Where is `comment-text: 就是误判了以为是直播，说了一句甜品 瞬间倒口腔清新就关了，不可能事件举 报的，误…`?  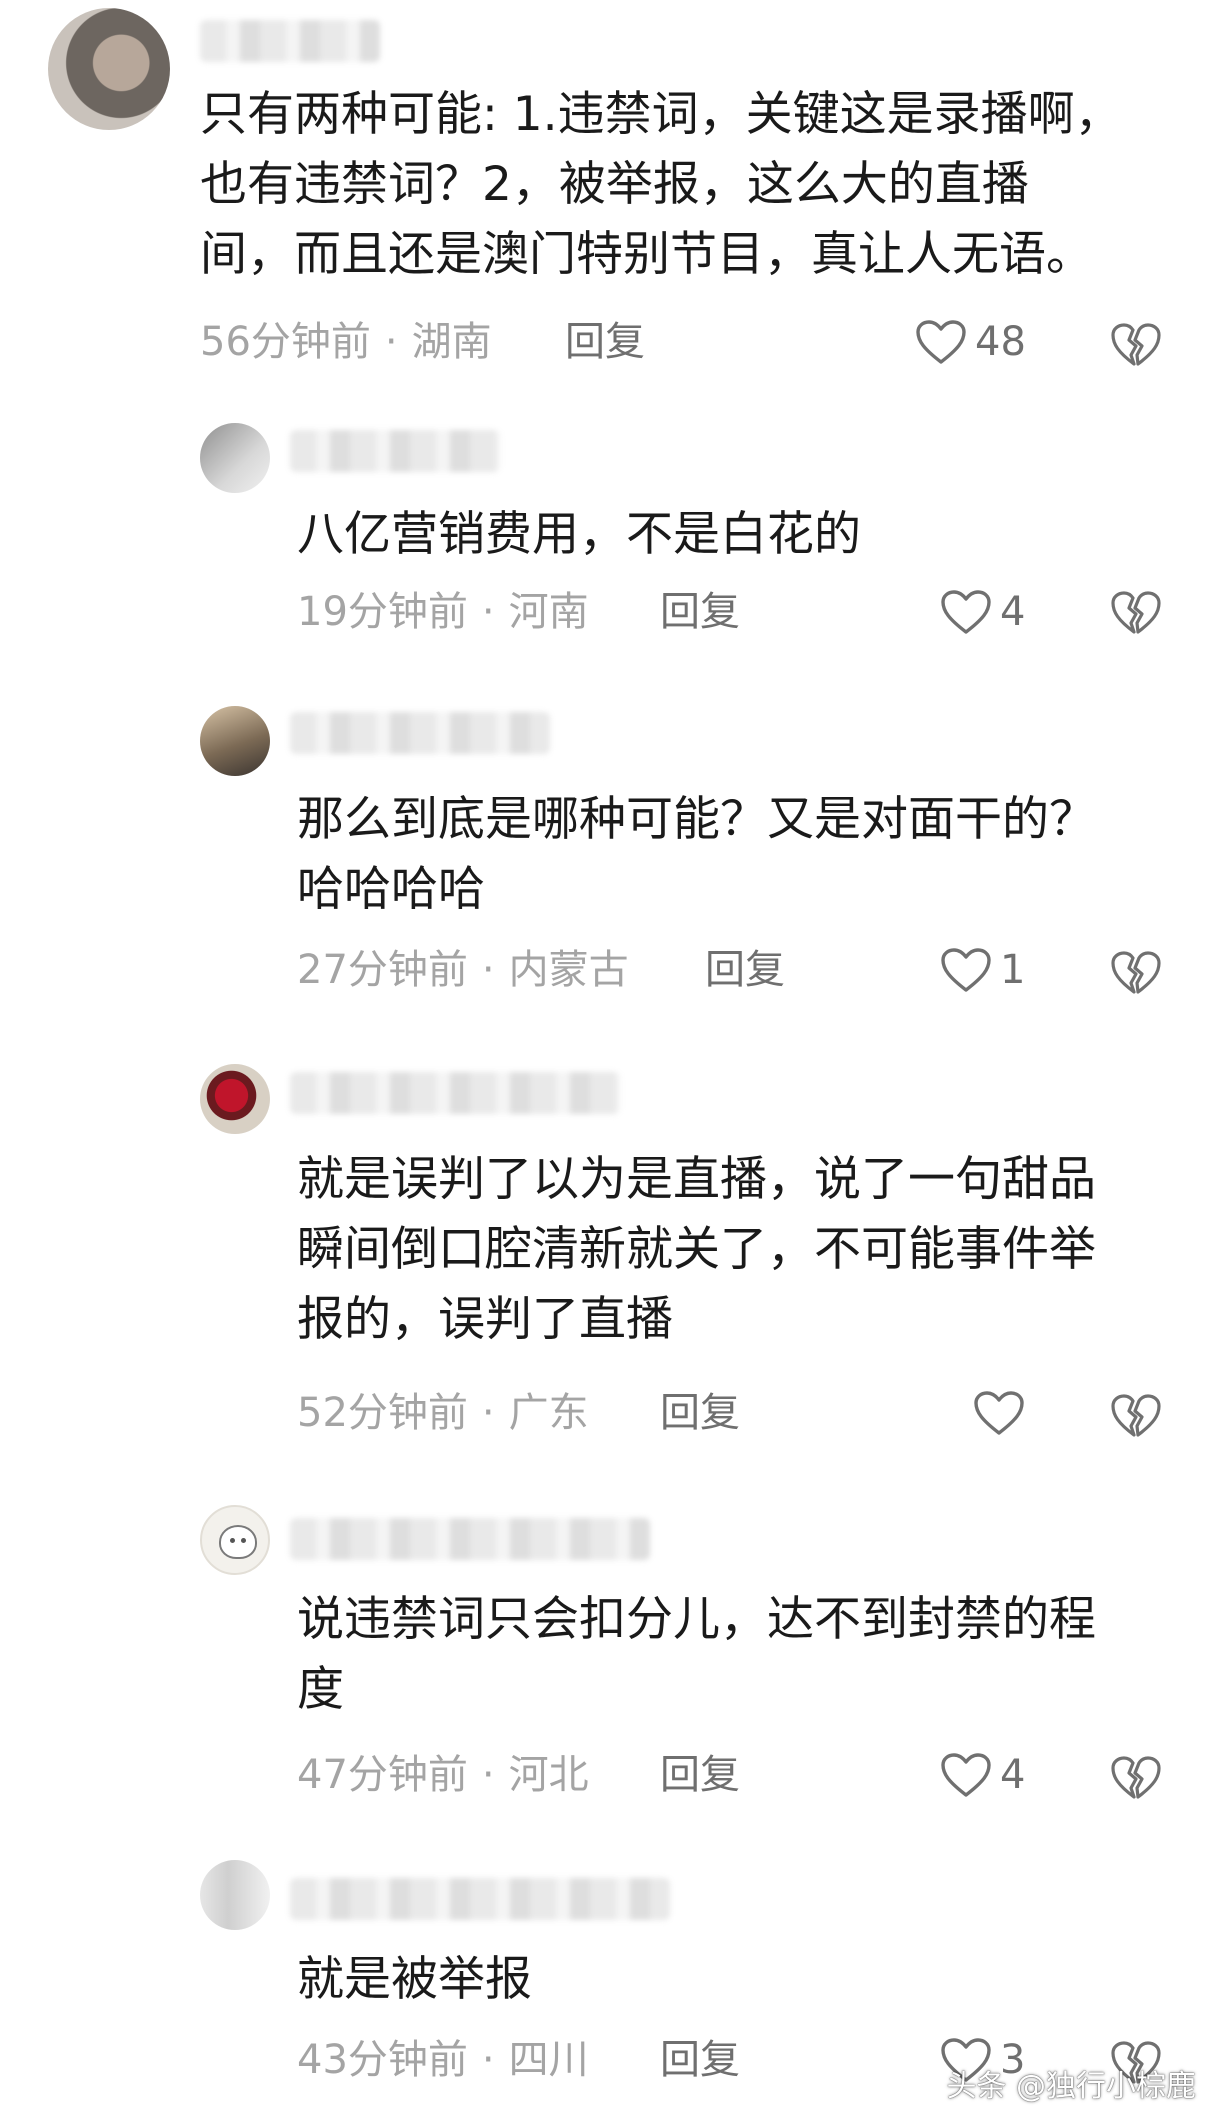 comment-text: 就是误判了以为是直播，说了一句甜品 瞬间倒口腔清新就关了，不可能事件举 报的，误… is located at coordinates (696, 1249).